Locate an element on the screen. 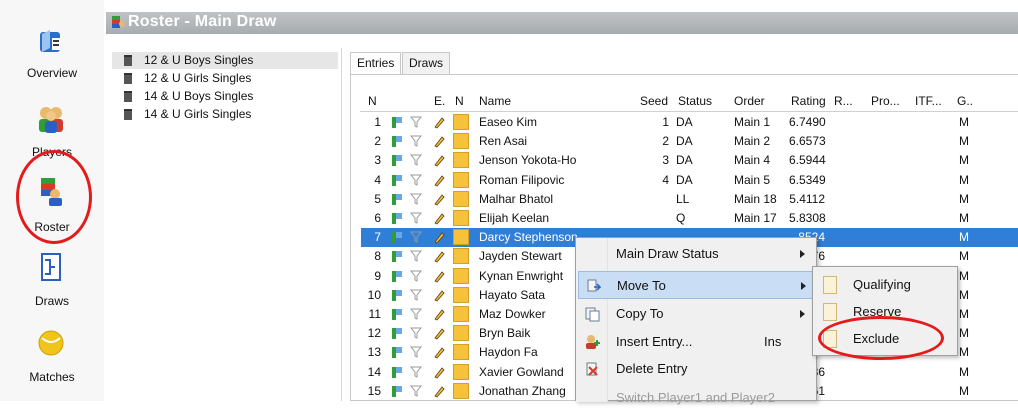 The image size is (1018, 412). row-number: 12 is located at coordinates (374, 333).